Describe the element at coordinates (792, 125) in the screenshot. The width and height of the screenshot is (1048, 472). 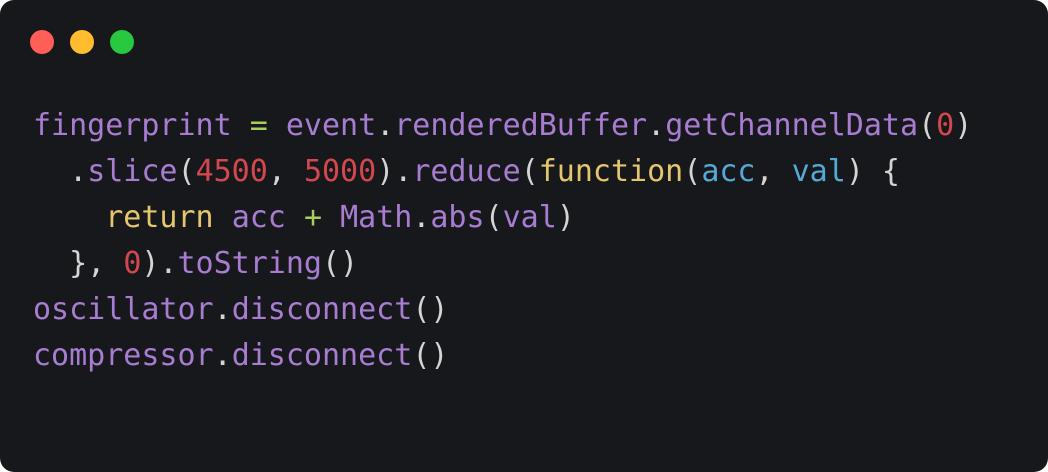
I see `code-token-identifier: getChannelData` at that location.